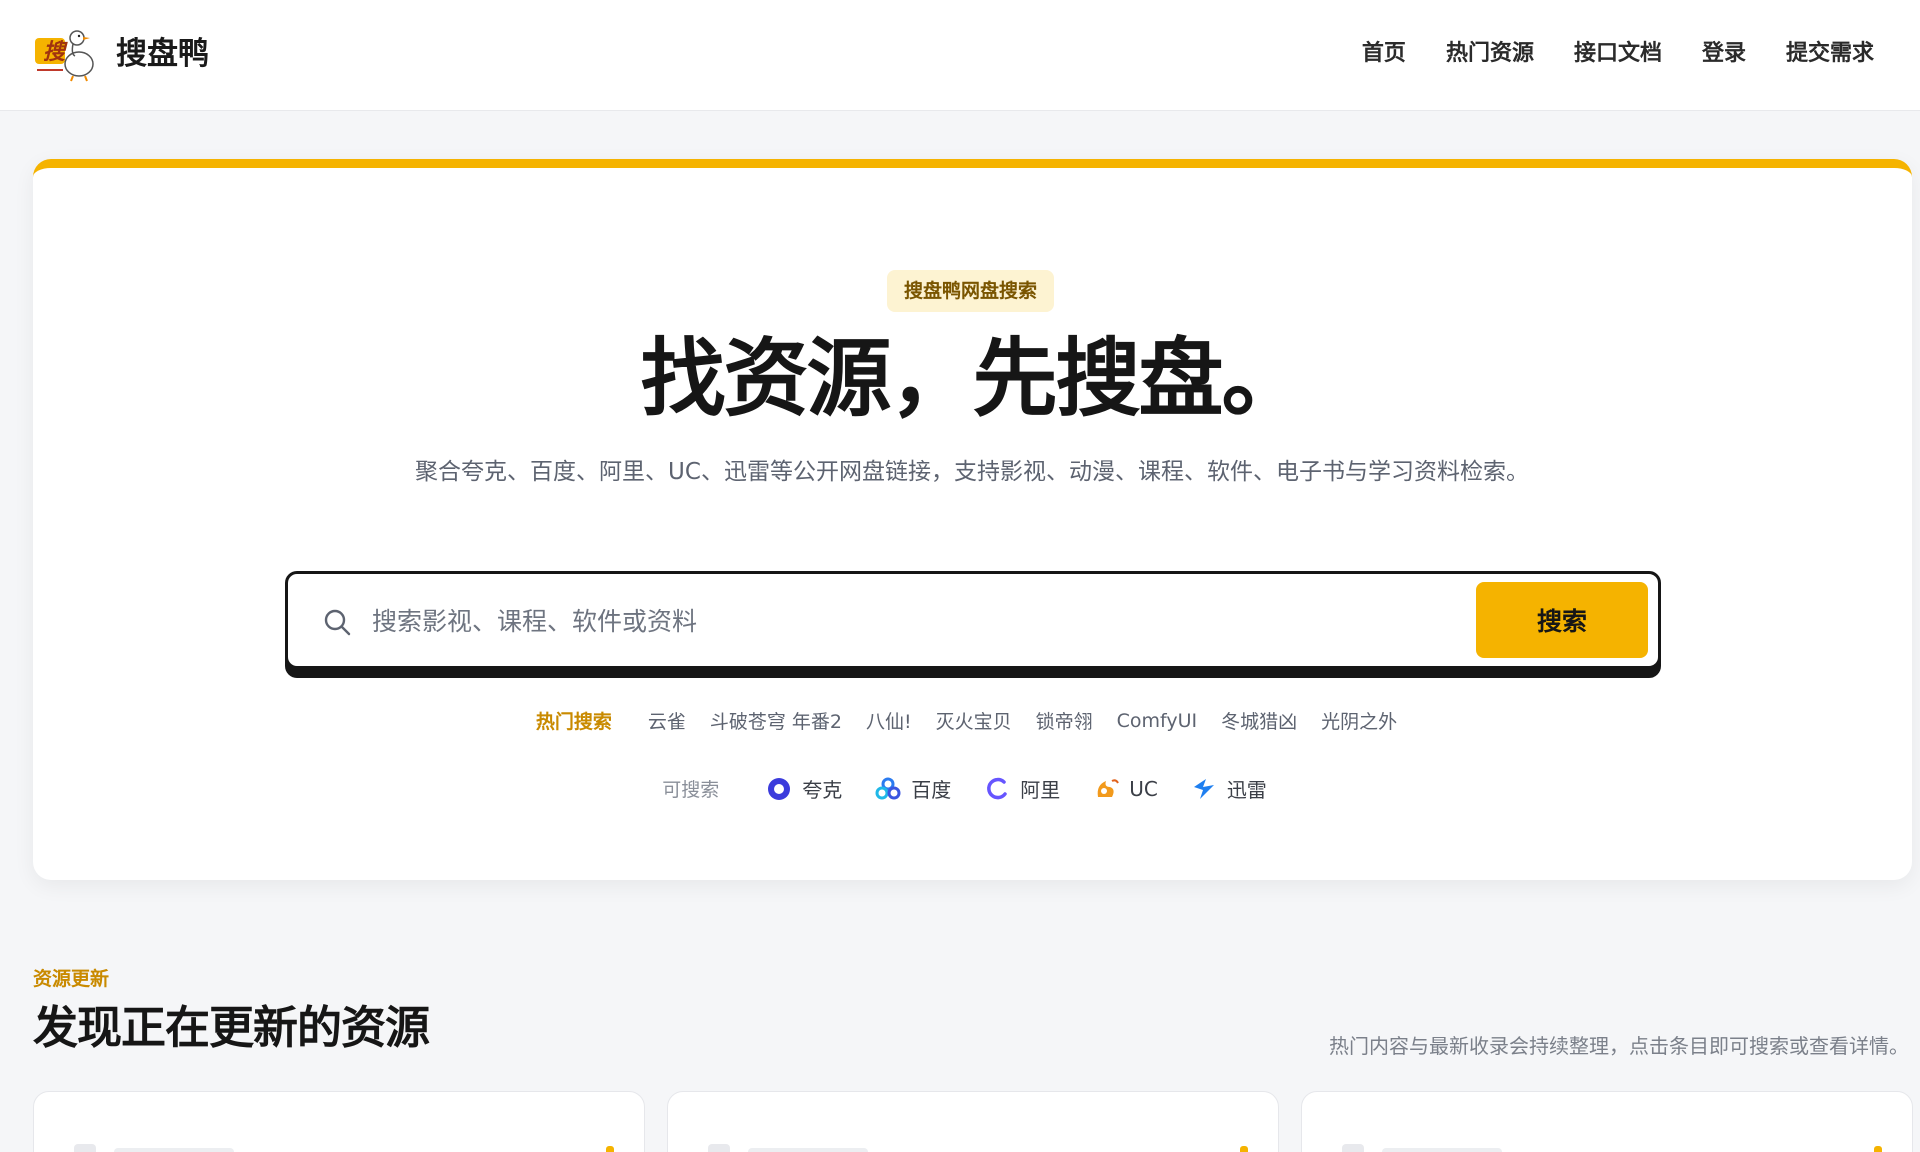 The height and width of the screenshot is (1152, 1920). Describe the element at coordinates (997, 788) in the screenshot. I see `aliyun-pan-icon` at that location.